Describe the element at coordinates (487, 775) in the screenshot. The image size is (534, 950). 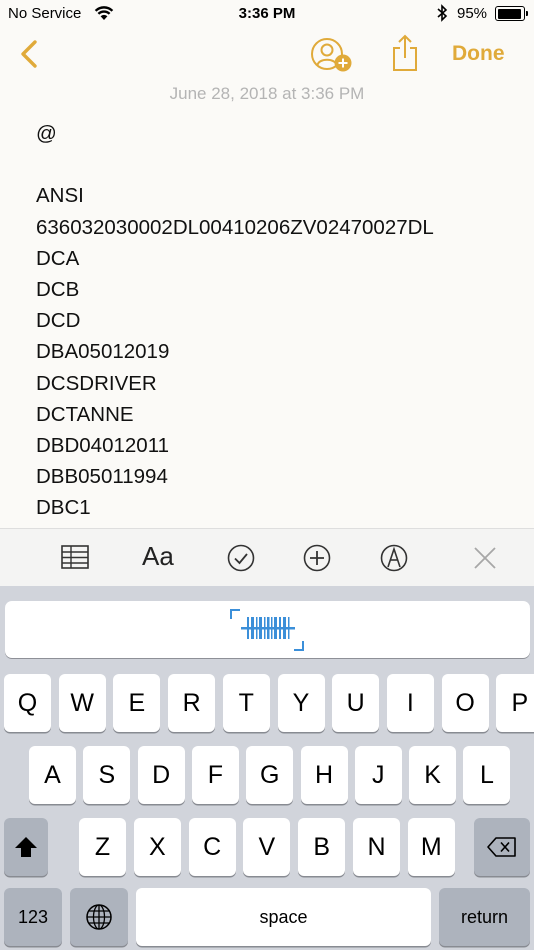
I see `key-l: L` at that location.